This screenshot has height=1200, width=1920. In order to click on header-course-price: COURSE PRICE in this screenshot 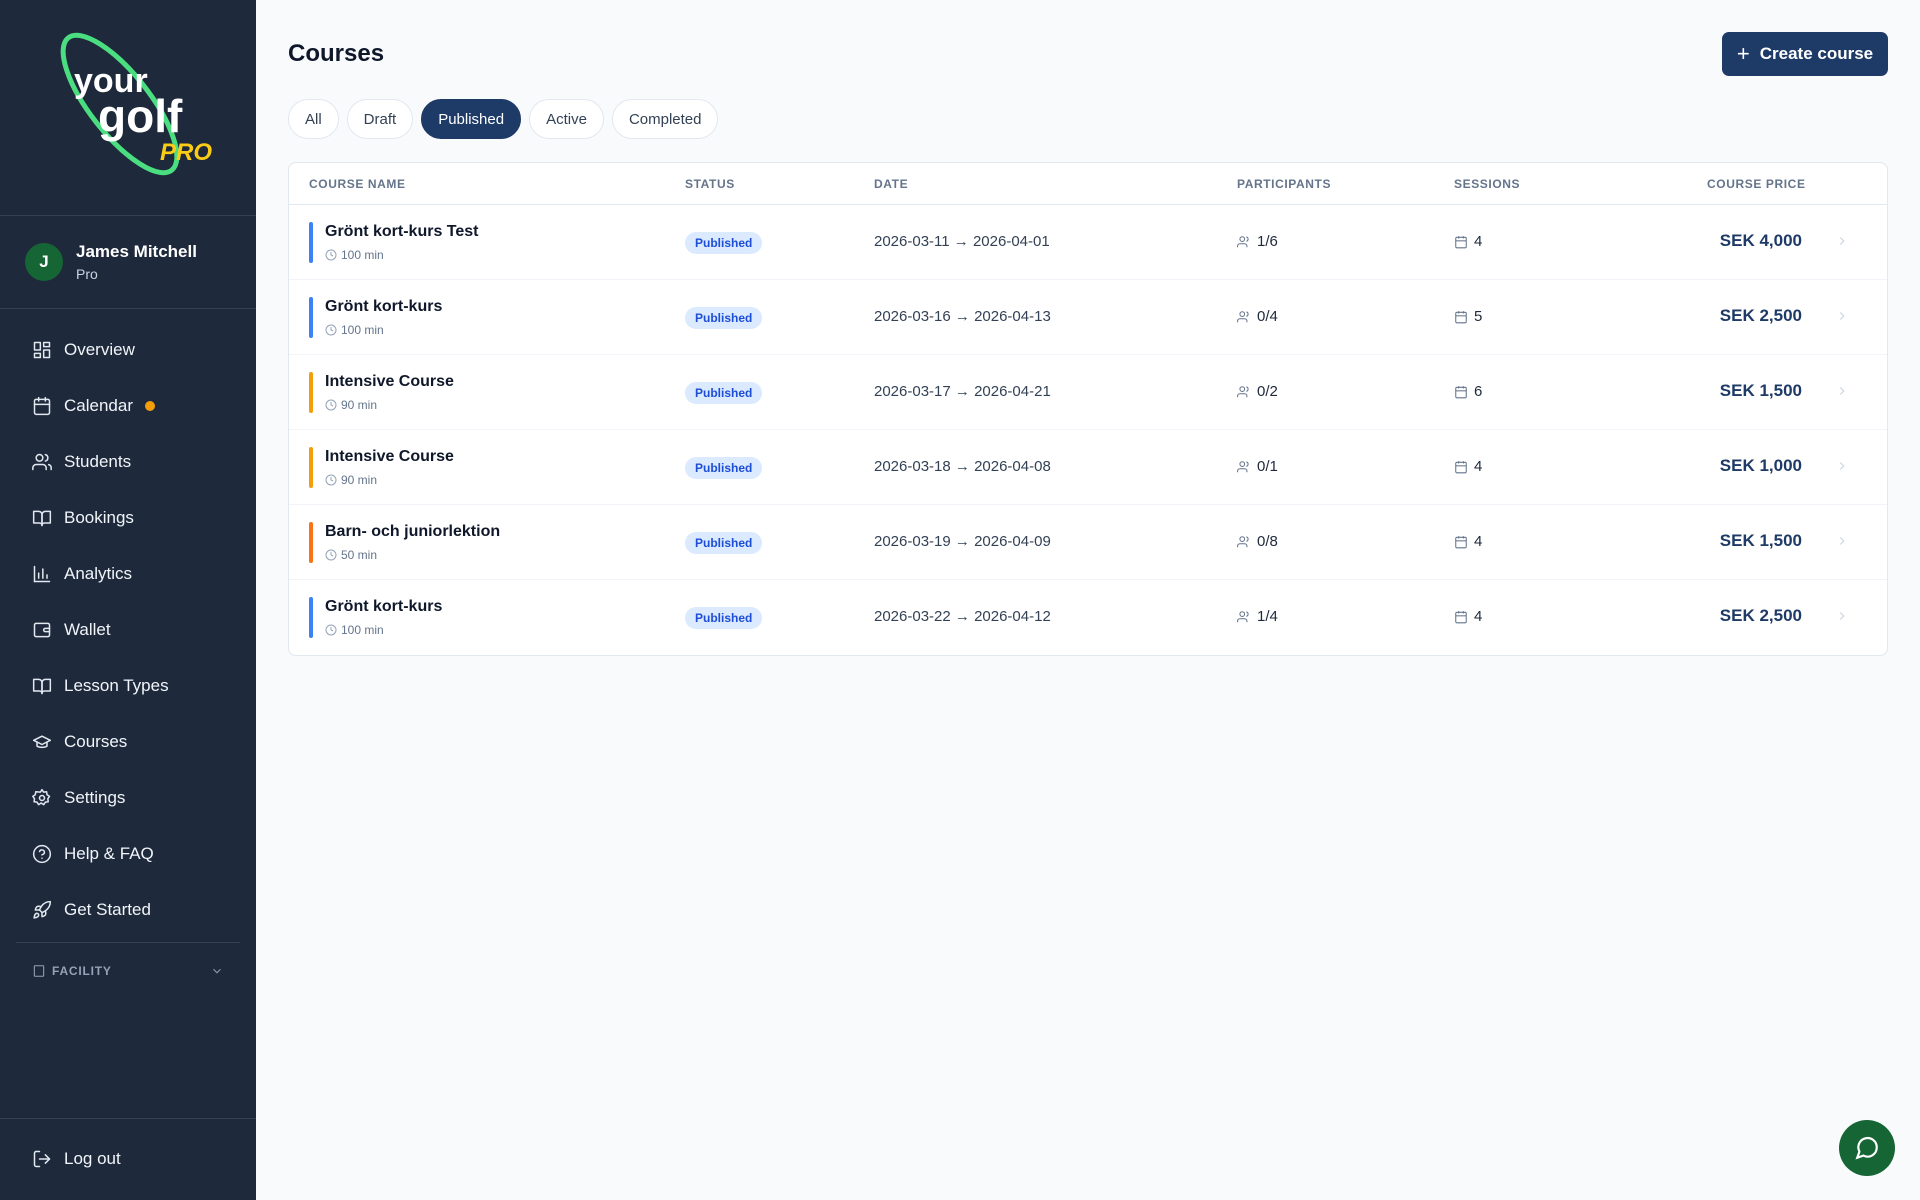, I will do `click(1756, 184)`.